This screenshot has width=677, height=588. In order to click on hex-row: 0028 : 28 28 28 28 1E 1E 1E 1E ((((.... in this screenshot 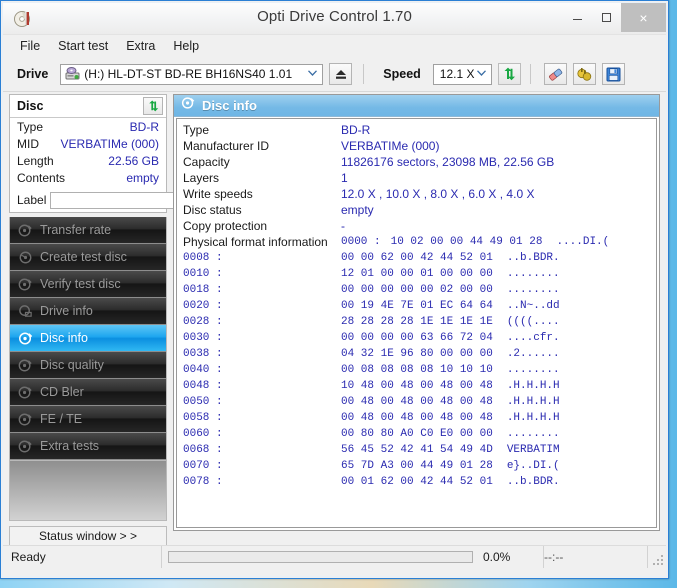, I will do `click(416, 322)`.